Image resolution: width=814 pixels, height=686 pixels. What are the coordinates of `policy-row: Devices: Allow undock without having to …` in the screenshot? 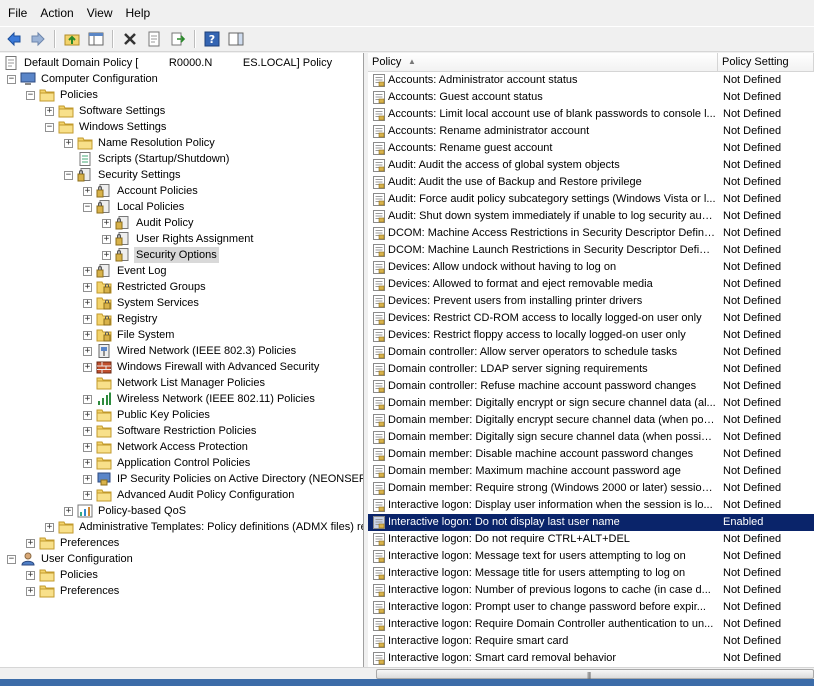 It's located at (591, 267).